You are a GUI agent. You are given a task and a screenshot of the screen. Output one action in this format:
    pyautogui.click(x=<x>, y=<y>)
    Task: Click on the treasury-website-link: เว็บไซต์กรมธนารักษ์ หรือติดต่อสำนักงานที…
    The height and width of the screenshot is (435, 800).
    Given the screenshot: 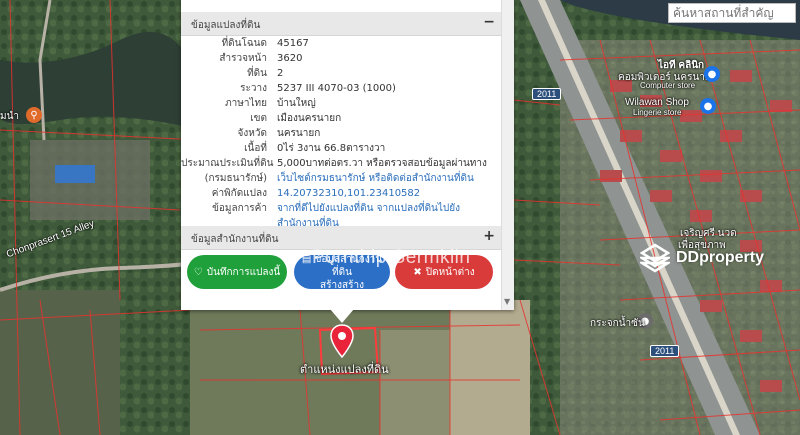 What is the action you would take?
    pyautogui.click(x=389, y=178)
    